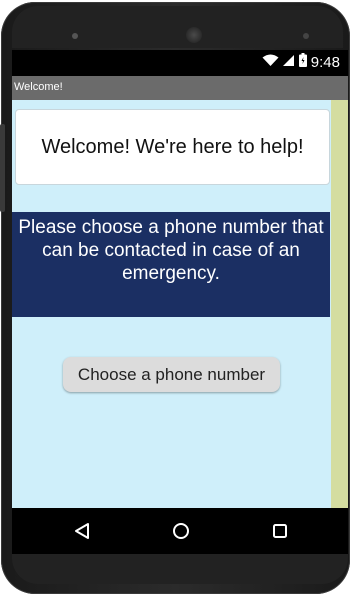 The width and height of the screenshot is (355, 596). What do you see at coordinates (288, 62) in the screenshot?
I see `signal-icon` at bounding box center [288, 62].